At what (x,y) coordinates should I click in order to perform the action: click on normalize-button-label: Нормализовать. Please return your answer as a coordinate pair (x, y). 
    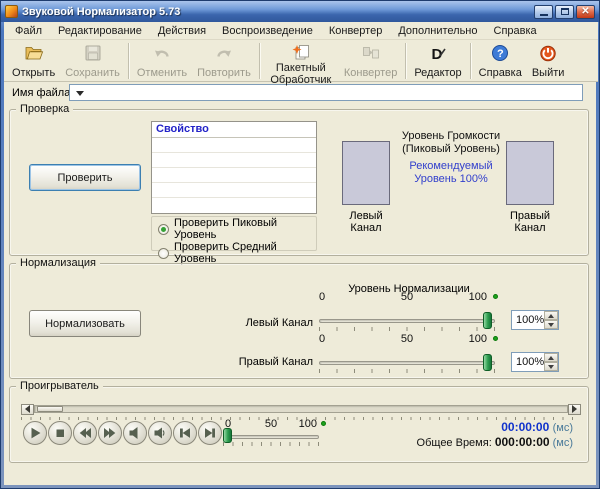
    Looking at the image, I should click on (85, 323).